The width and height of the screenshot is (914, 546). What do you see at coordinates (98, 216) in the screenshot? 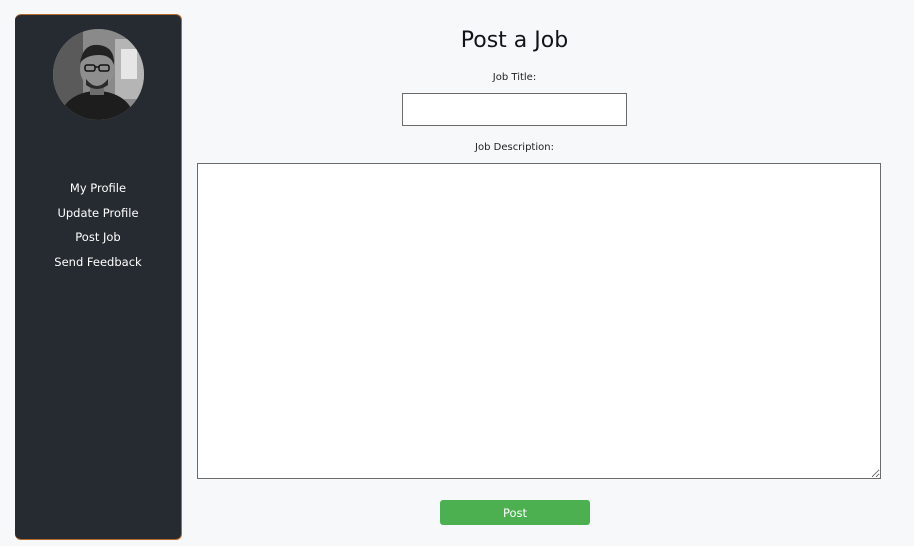
I see `sidebar-item-update-profile: Update Profile` at bounding box center [98, 216].